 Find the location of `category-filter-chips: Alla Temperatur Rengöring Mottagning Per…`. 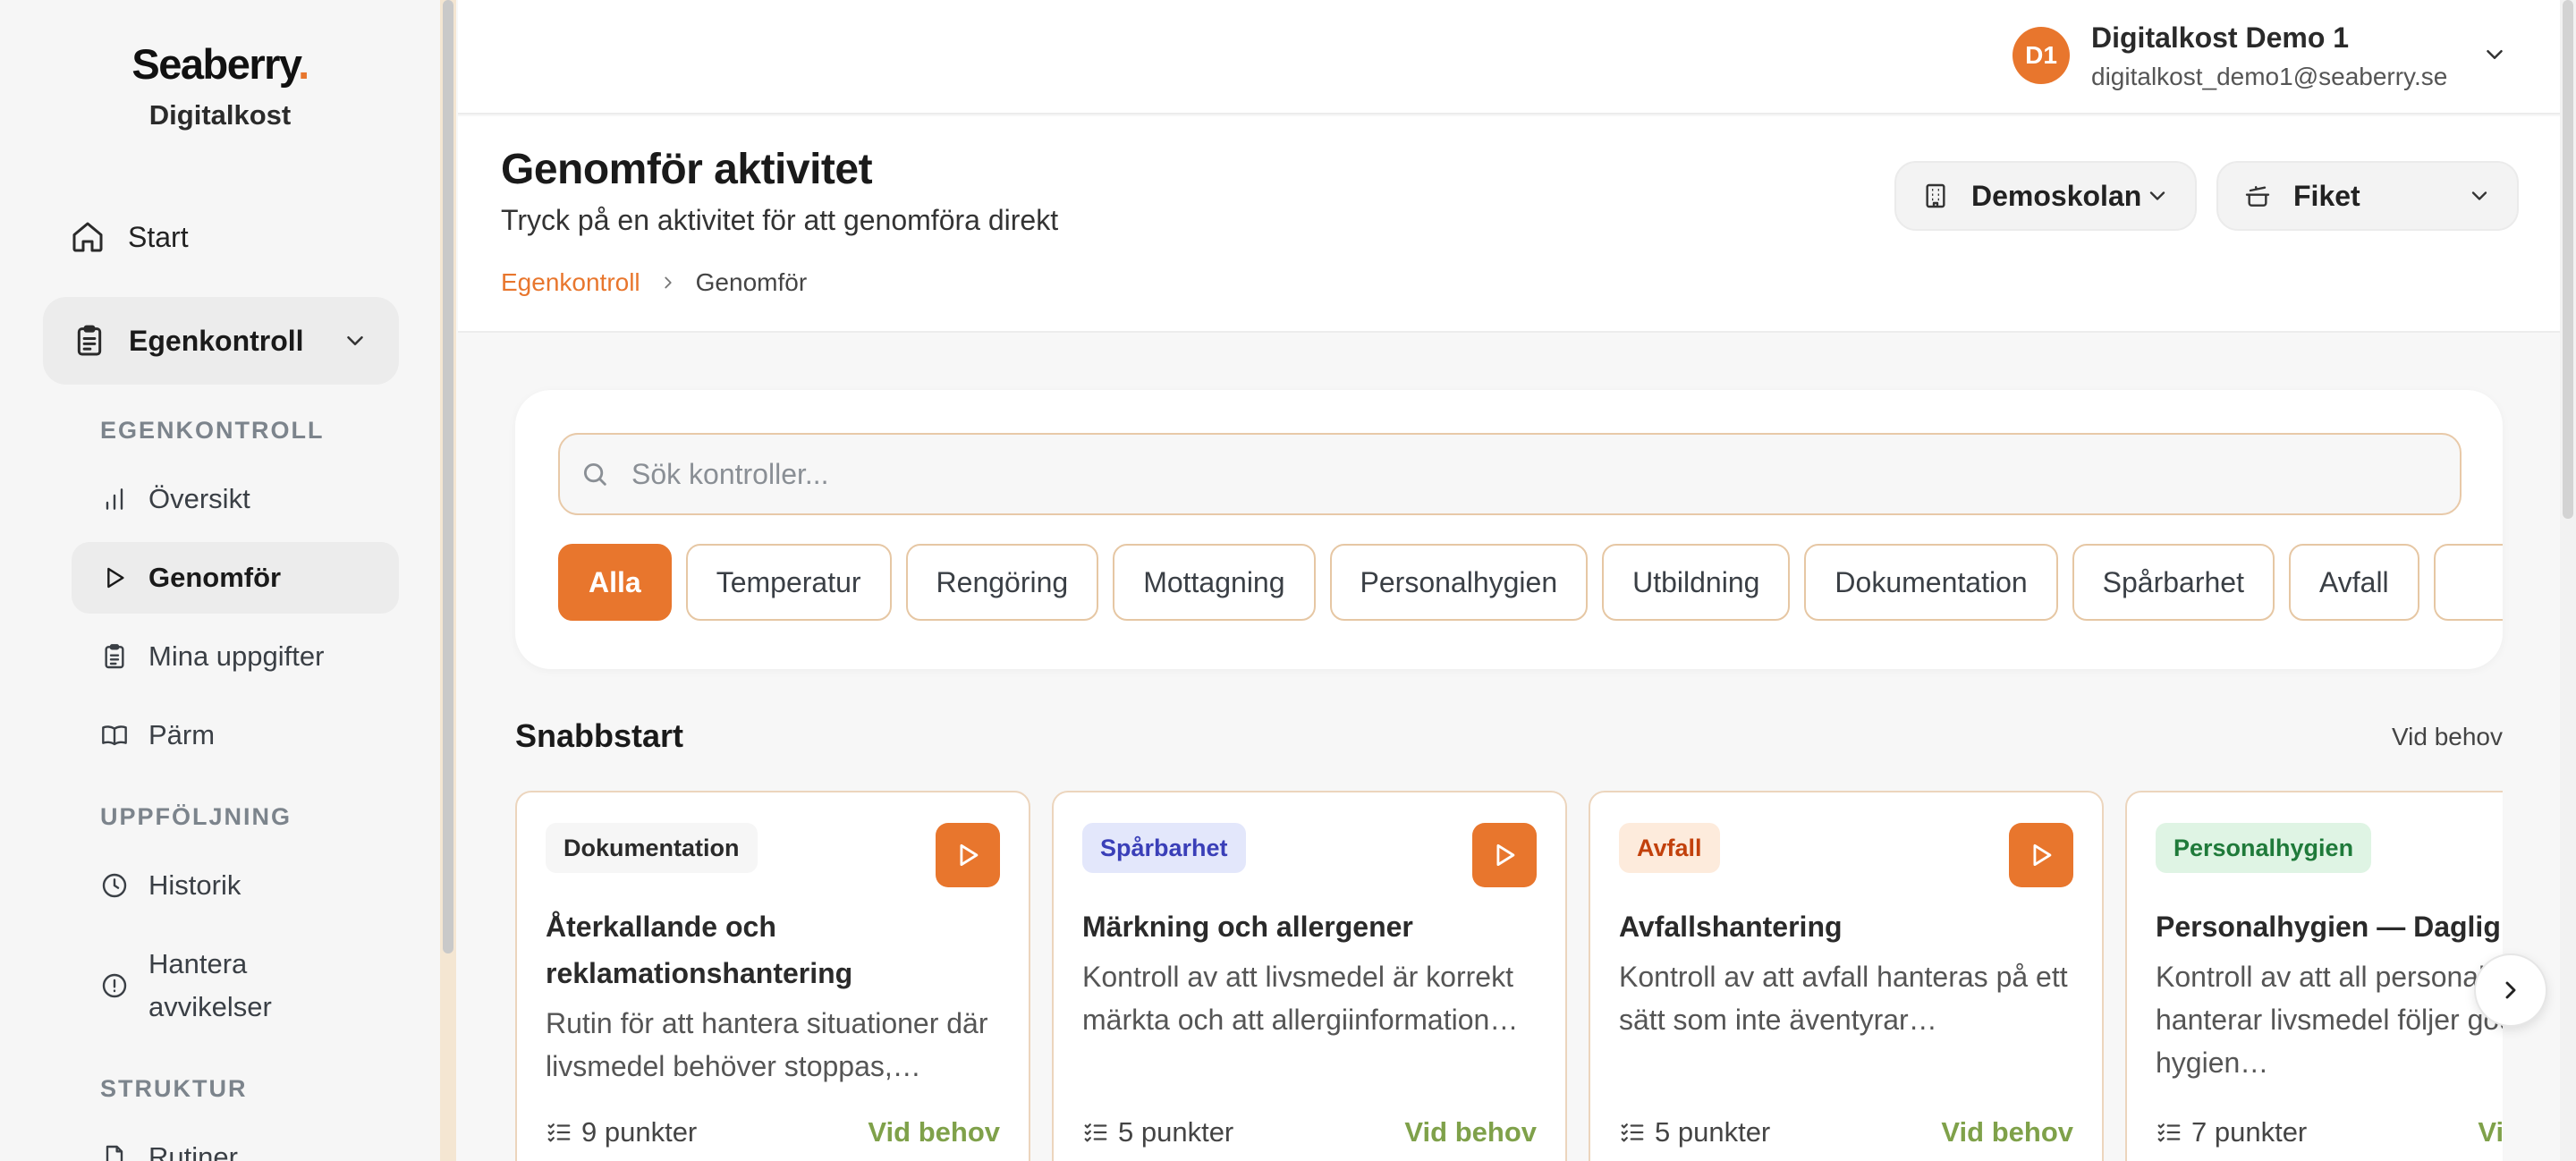

category-filter-chips: Alla Temperatur Rengöring Mottagning Per… is located at coordinates (1530, 583).